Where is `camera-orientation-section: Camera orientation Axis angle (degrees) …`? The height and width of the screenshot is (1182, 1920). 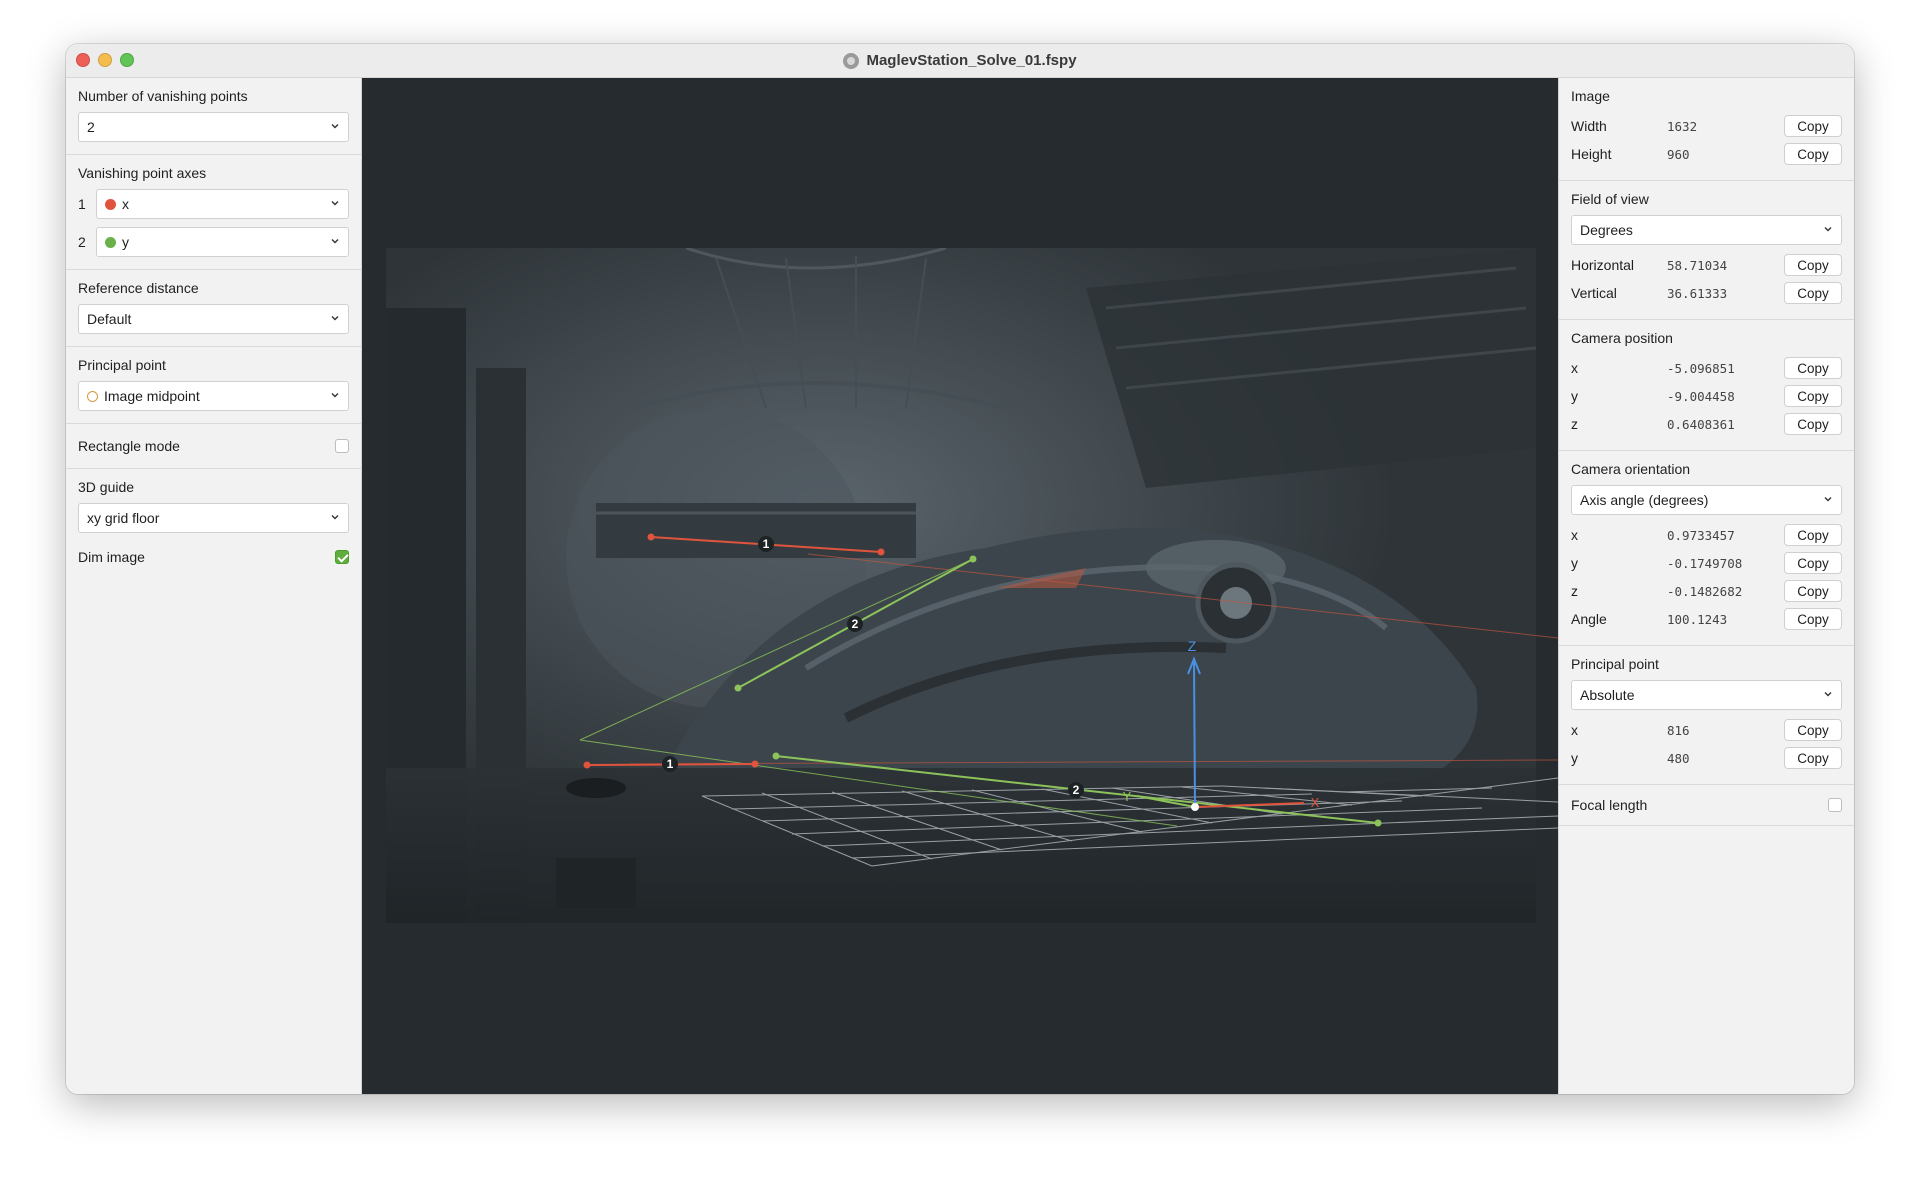 camera-orientation-section: Camera orientation Axis angle (degrees) … is located at coordinates (1706, 548).